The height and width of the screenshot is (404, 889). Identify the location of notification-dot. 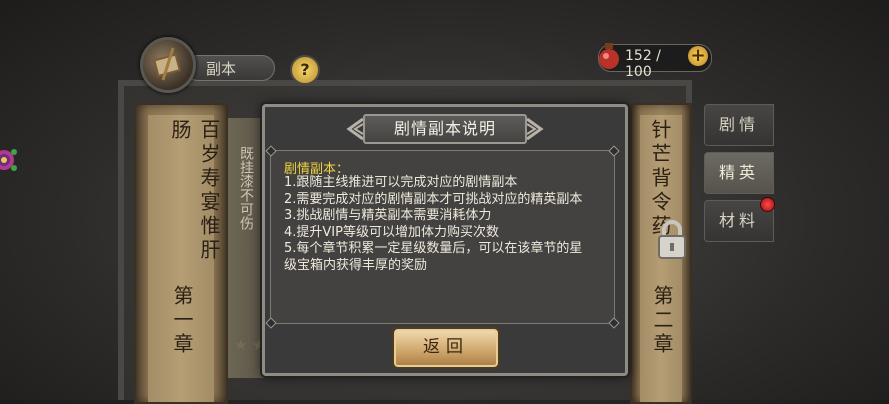
(767, 204).